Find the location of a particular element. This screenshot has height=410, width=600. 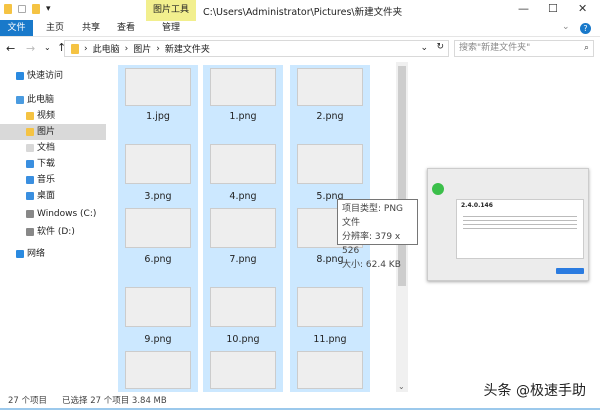

file-name: 10.png is located at coordinates (243, 339).